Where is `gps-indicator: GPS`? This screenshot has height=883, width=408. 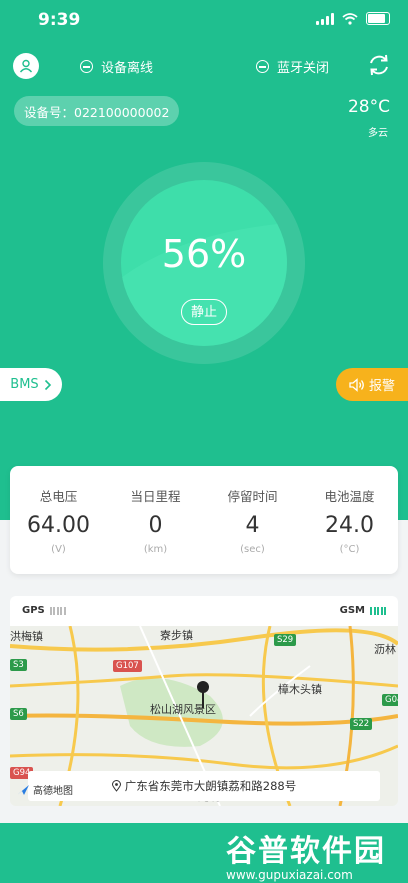 gps-indicator: GPS is located at coordinates (44, 610).